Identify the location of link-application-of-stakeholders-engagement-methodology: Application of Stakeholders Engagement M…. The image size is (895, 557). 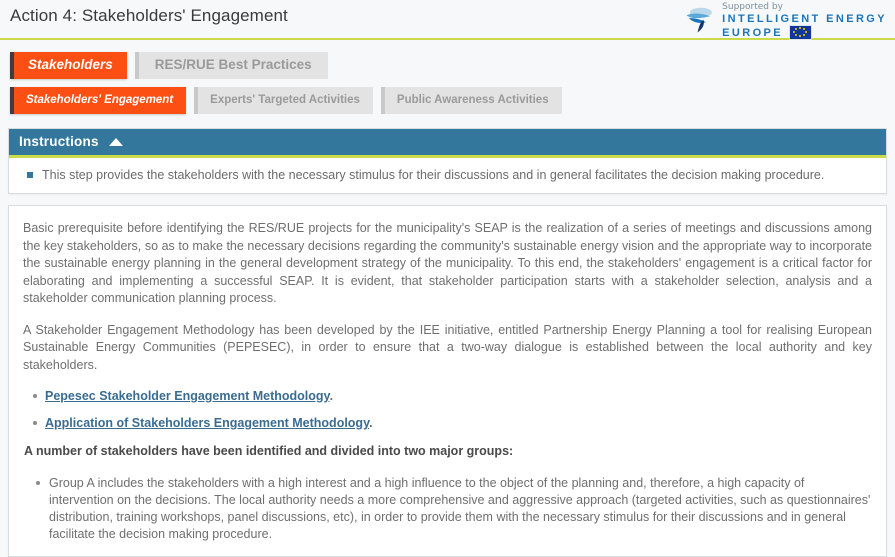
(207, 423).